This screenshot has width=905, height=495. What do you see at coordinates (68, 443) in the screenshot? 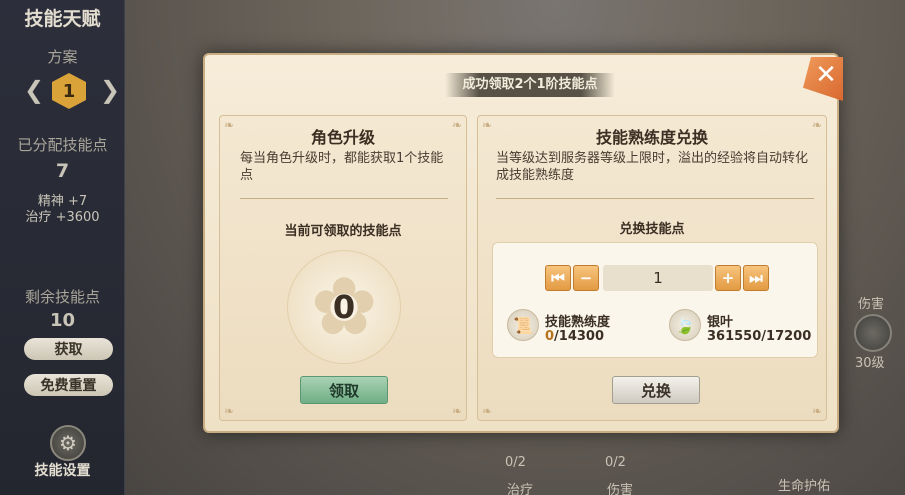
I see `gear-icon: ⚙` at bounding box center [68, 443].